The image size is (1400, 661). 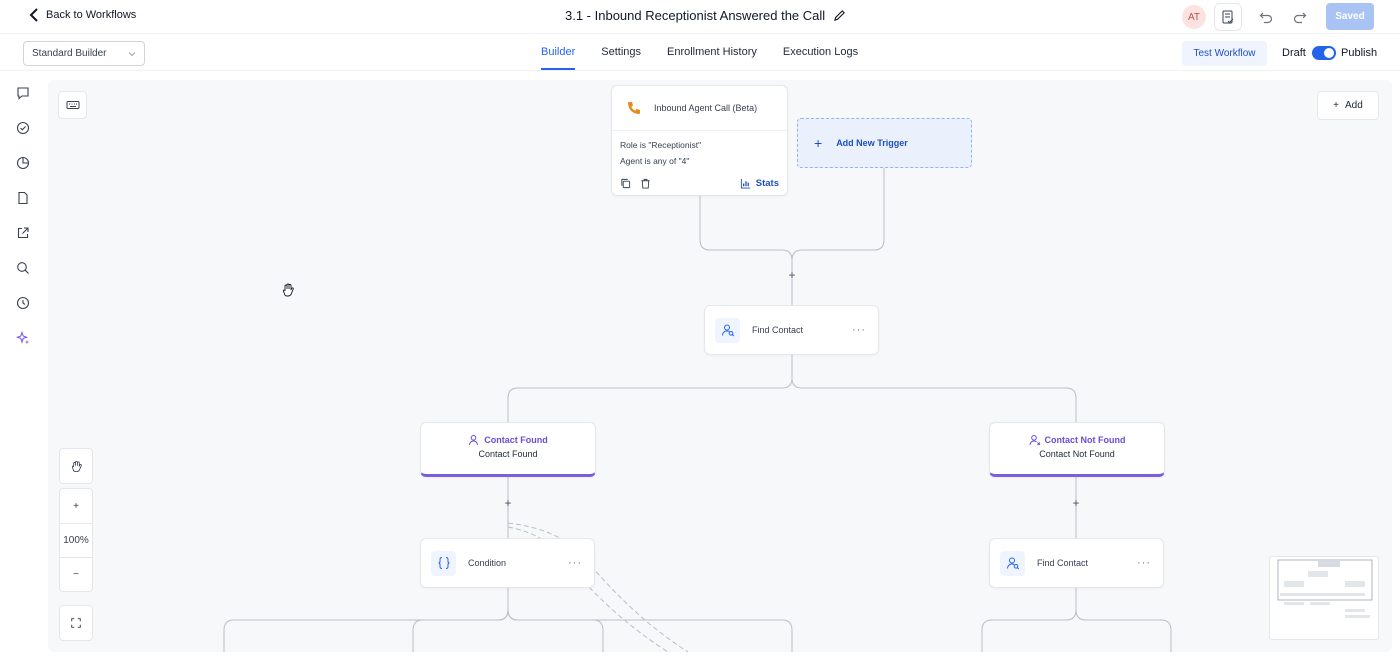 What do you see at coordinates (661, 145) in the screenshot?
I see `trigger-condition: Role is "Receptionist"` at bounding box center [661, 145].